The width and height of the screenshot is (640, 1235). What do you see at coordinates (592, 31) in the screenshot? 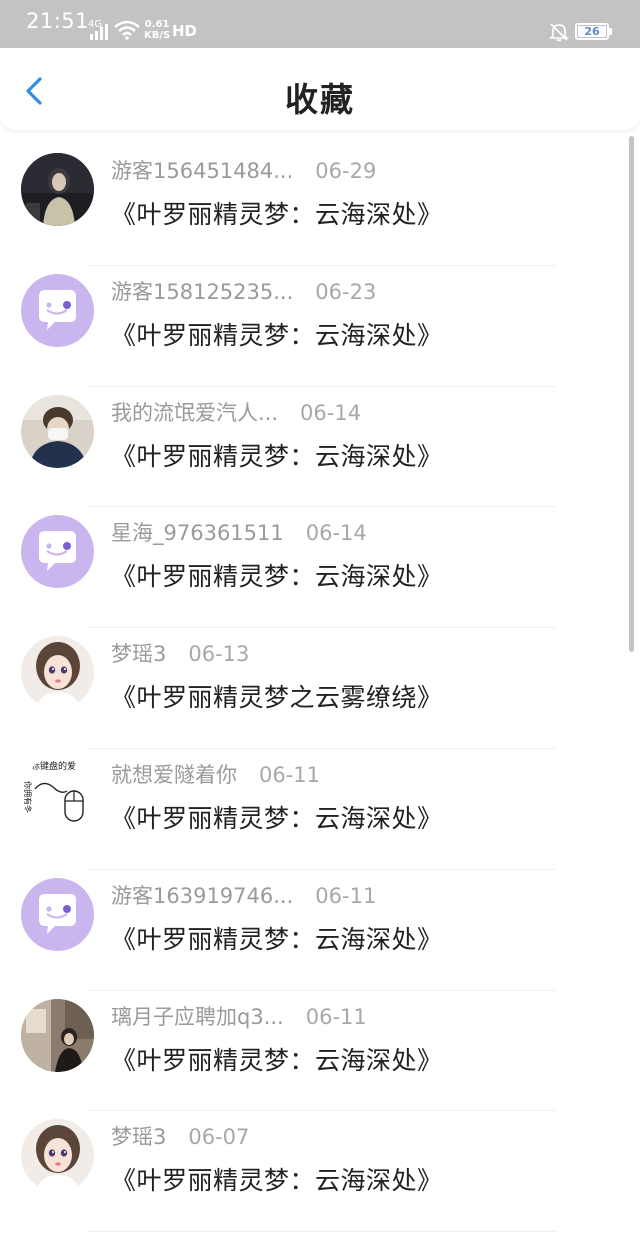
I see `battery-indicator: 26` at bounding box center [592, 31].